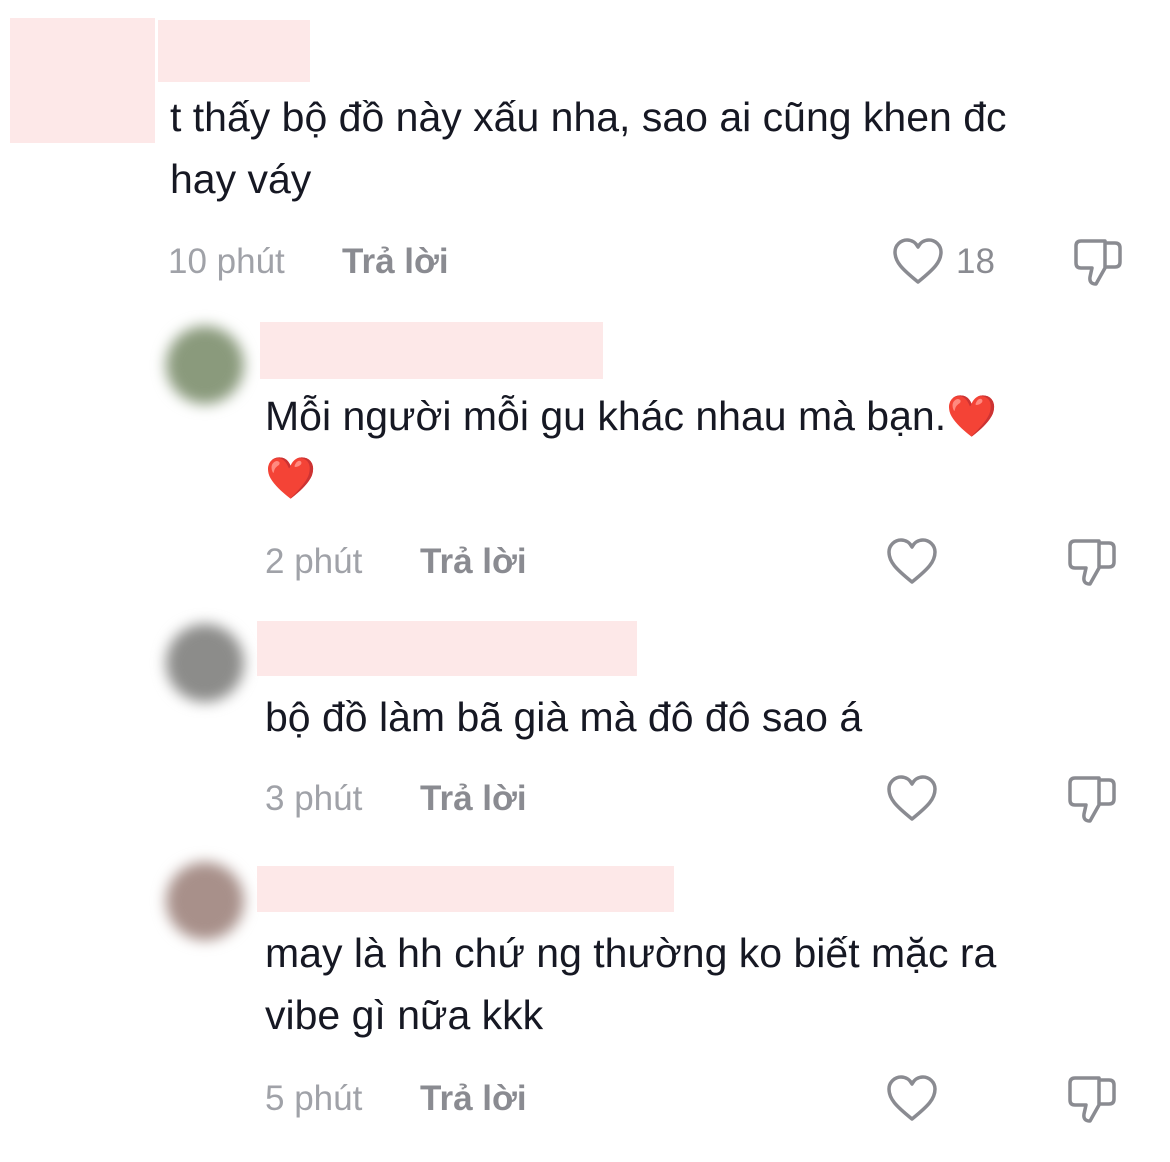  I want to click on comment-actions: 3 phút Trả lời, so click(585, 800).